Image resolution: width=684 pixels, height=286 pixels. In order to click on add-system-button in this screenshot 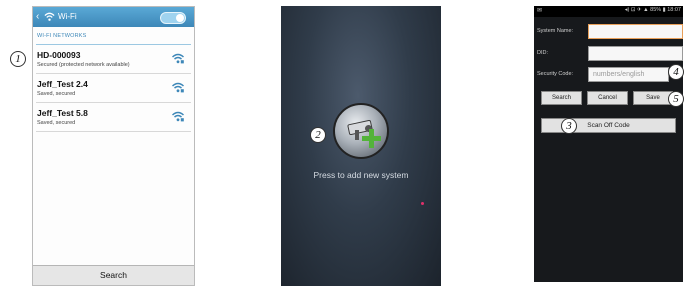, I will do `click(361, 131)`.